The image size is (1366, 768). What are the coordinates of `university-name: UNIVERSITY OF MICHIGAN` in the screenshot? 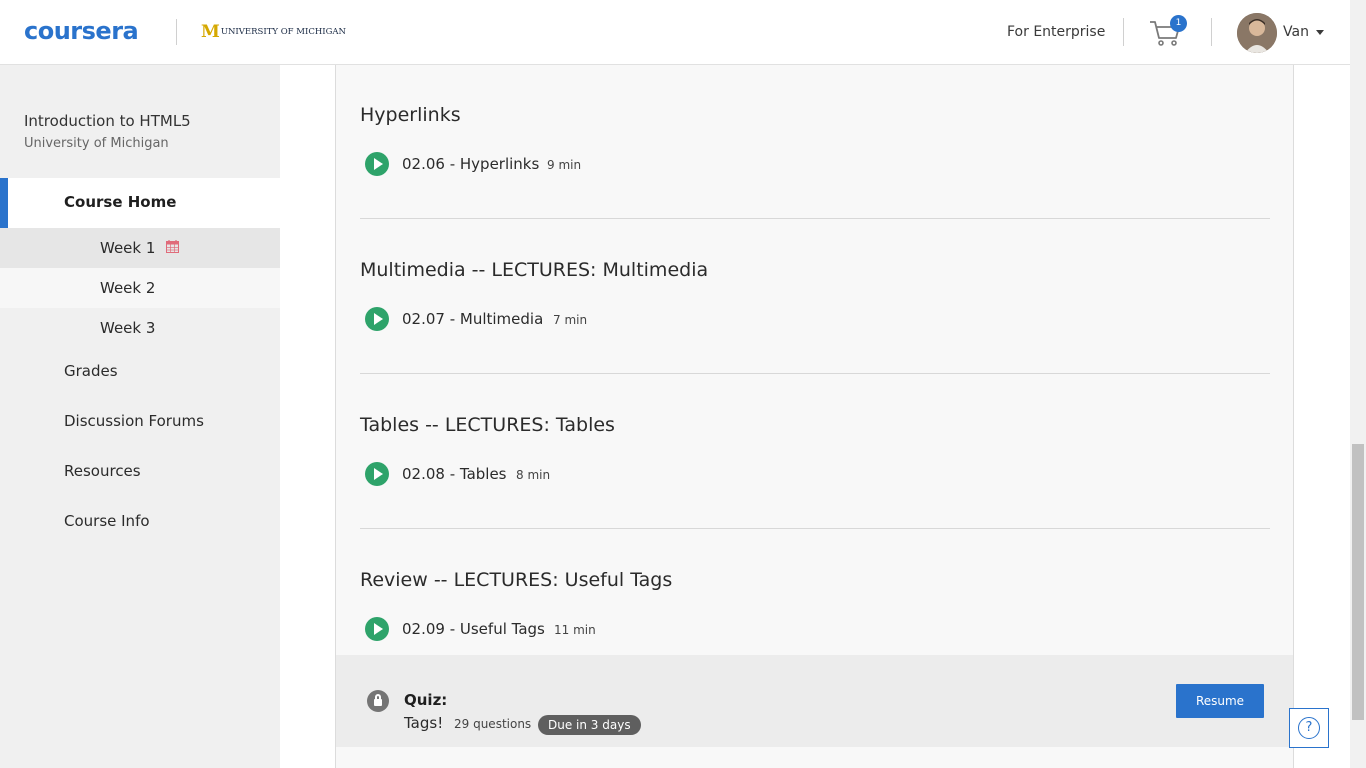 It's located at (283, 32).